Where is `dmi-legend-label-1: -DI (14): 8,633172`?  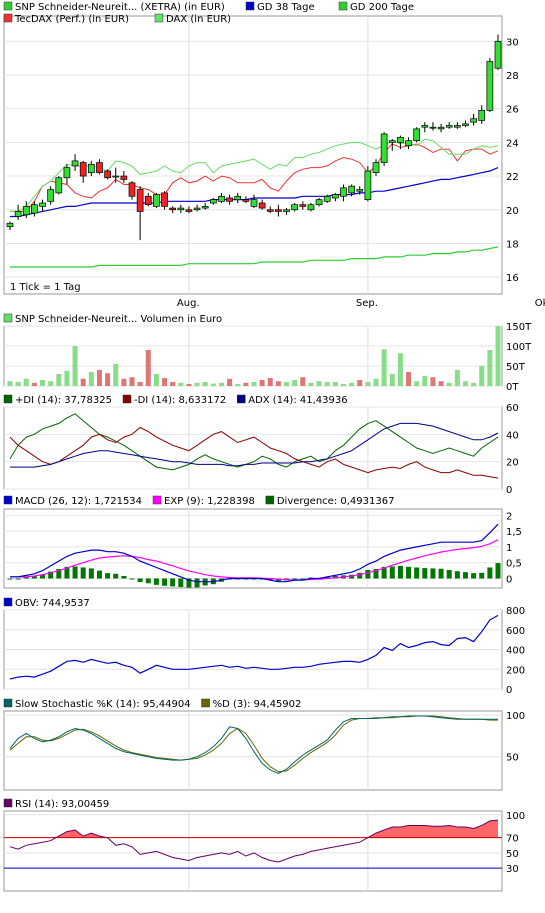
dmi-legend-label-1: -DI (14): 8,633172 is located at coordinates (180, 400).